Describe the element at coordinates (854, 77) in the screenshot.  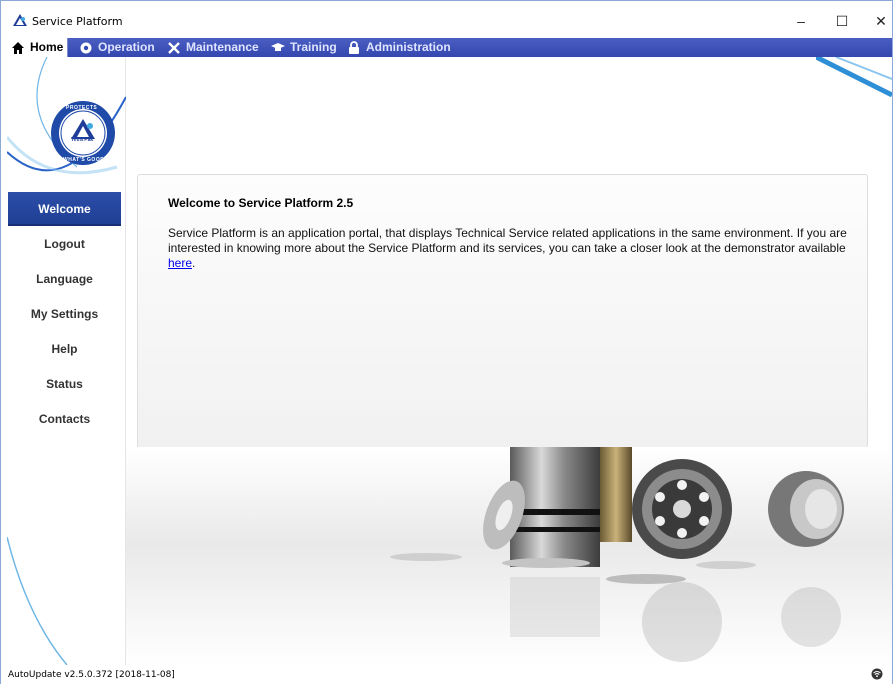
I see `decorative-swoosh-top-right` at that location.